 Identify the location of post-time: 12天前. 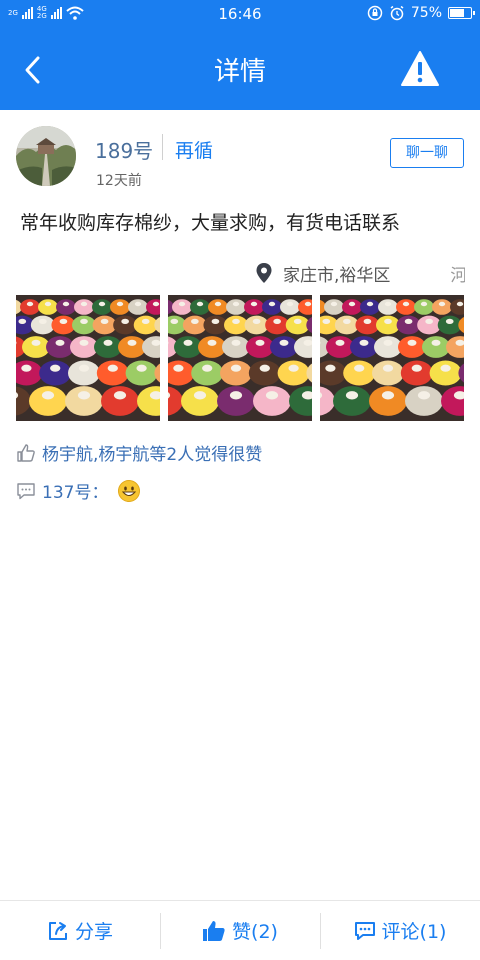
(119, 181).